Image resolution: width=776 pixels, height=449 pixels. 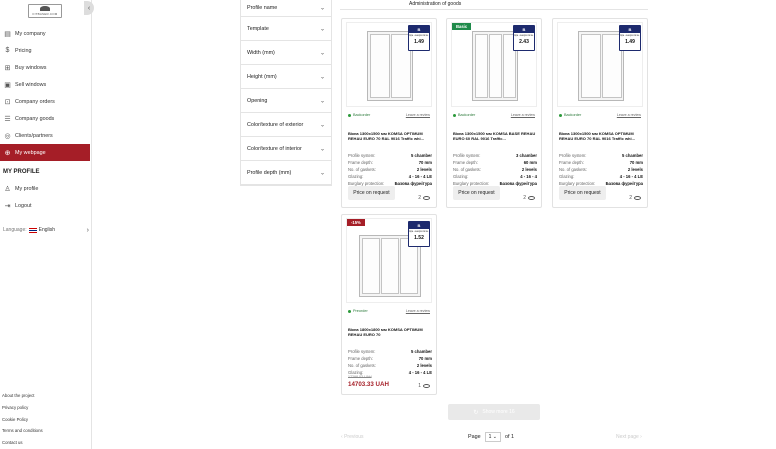 What do you see at coordinates (7, 102) in the screenshot?
I see `orders-icon: ⊡` at bounding box center [7, 102].